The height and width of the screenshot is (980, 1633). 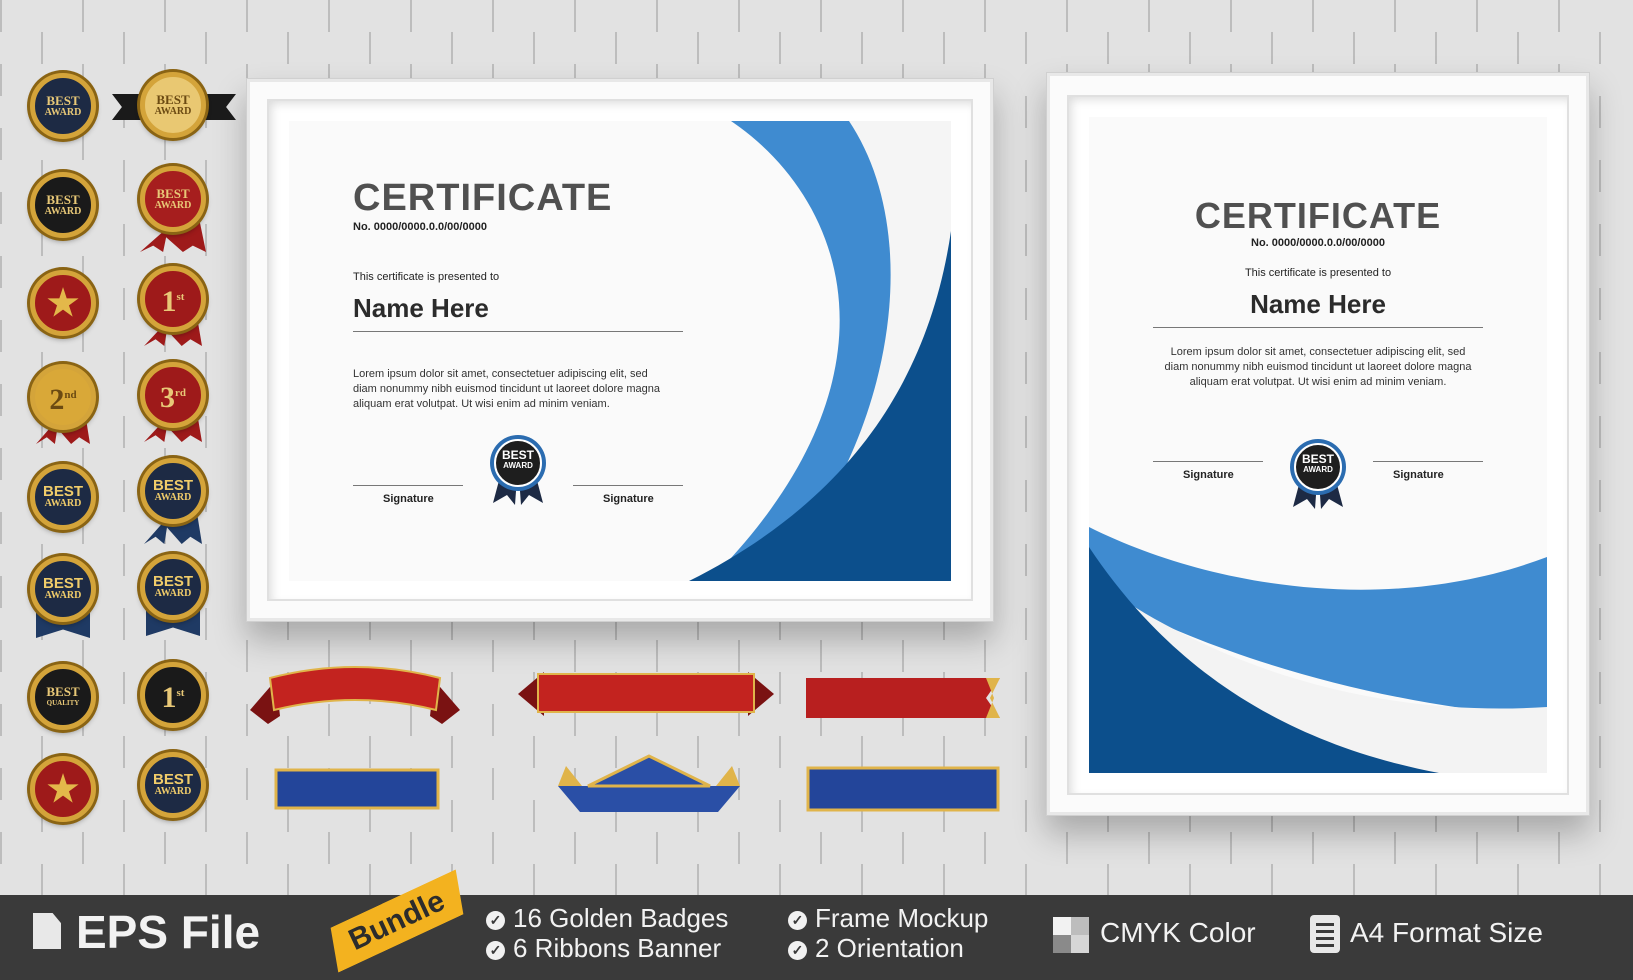 What do you see at coordinates (649, 783) in the screenshot?
I see `ribbon-blue-folded` at bounding box center [649, 783].